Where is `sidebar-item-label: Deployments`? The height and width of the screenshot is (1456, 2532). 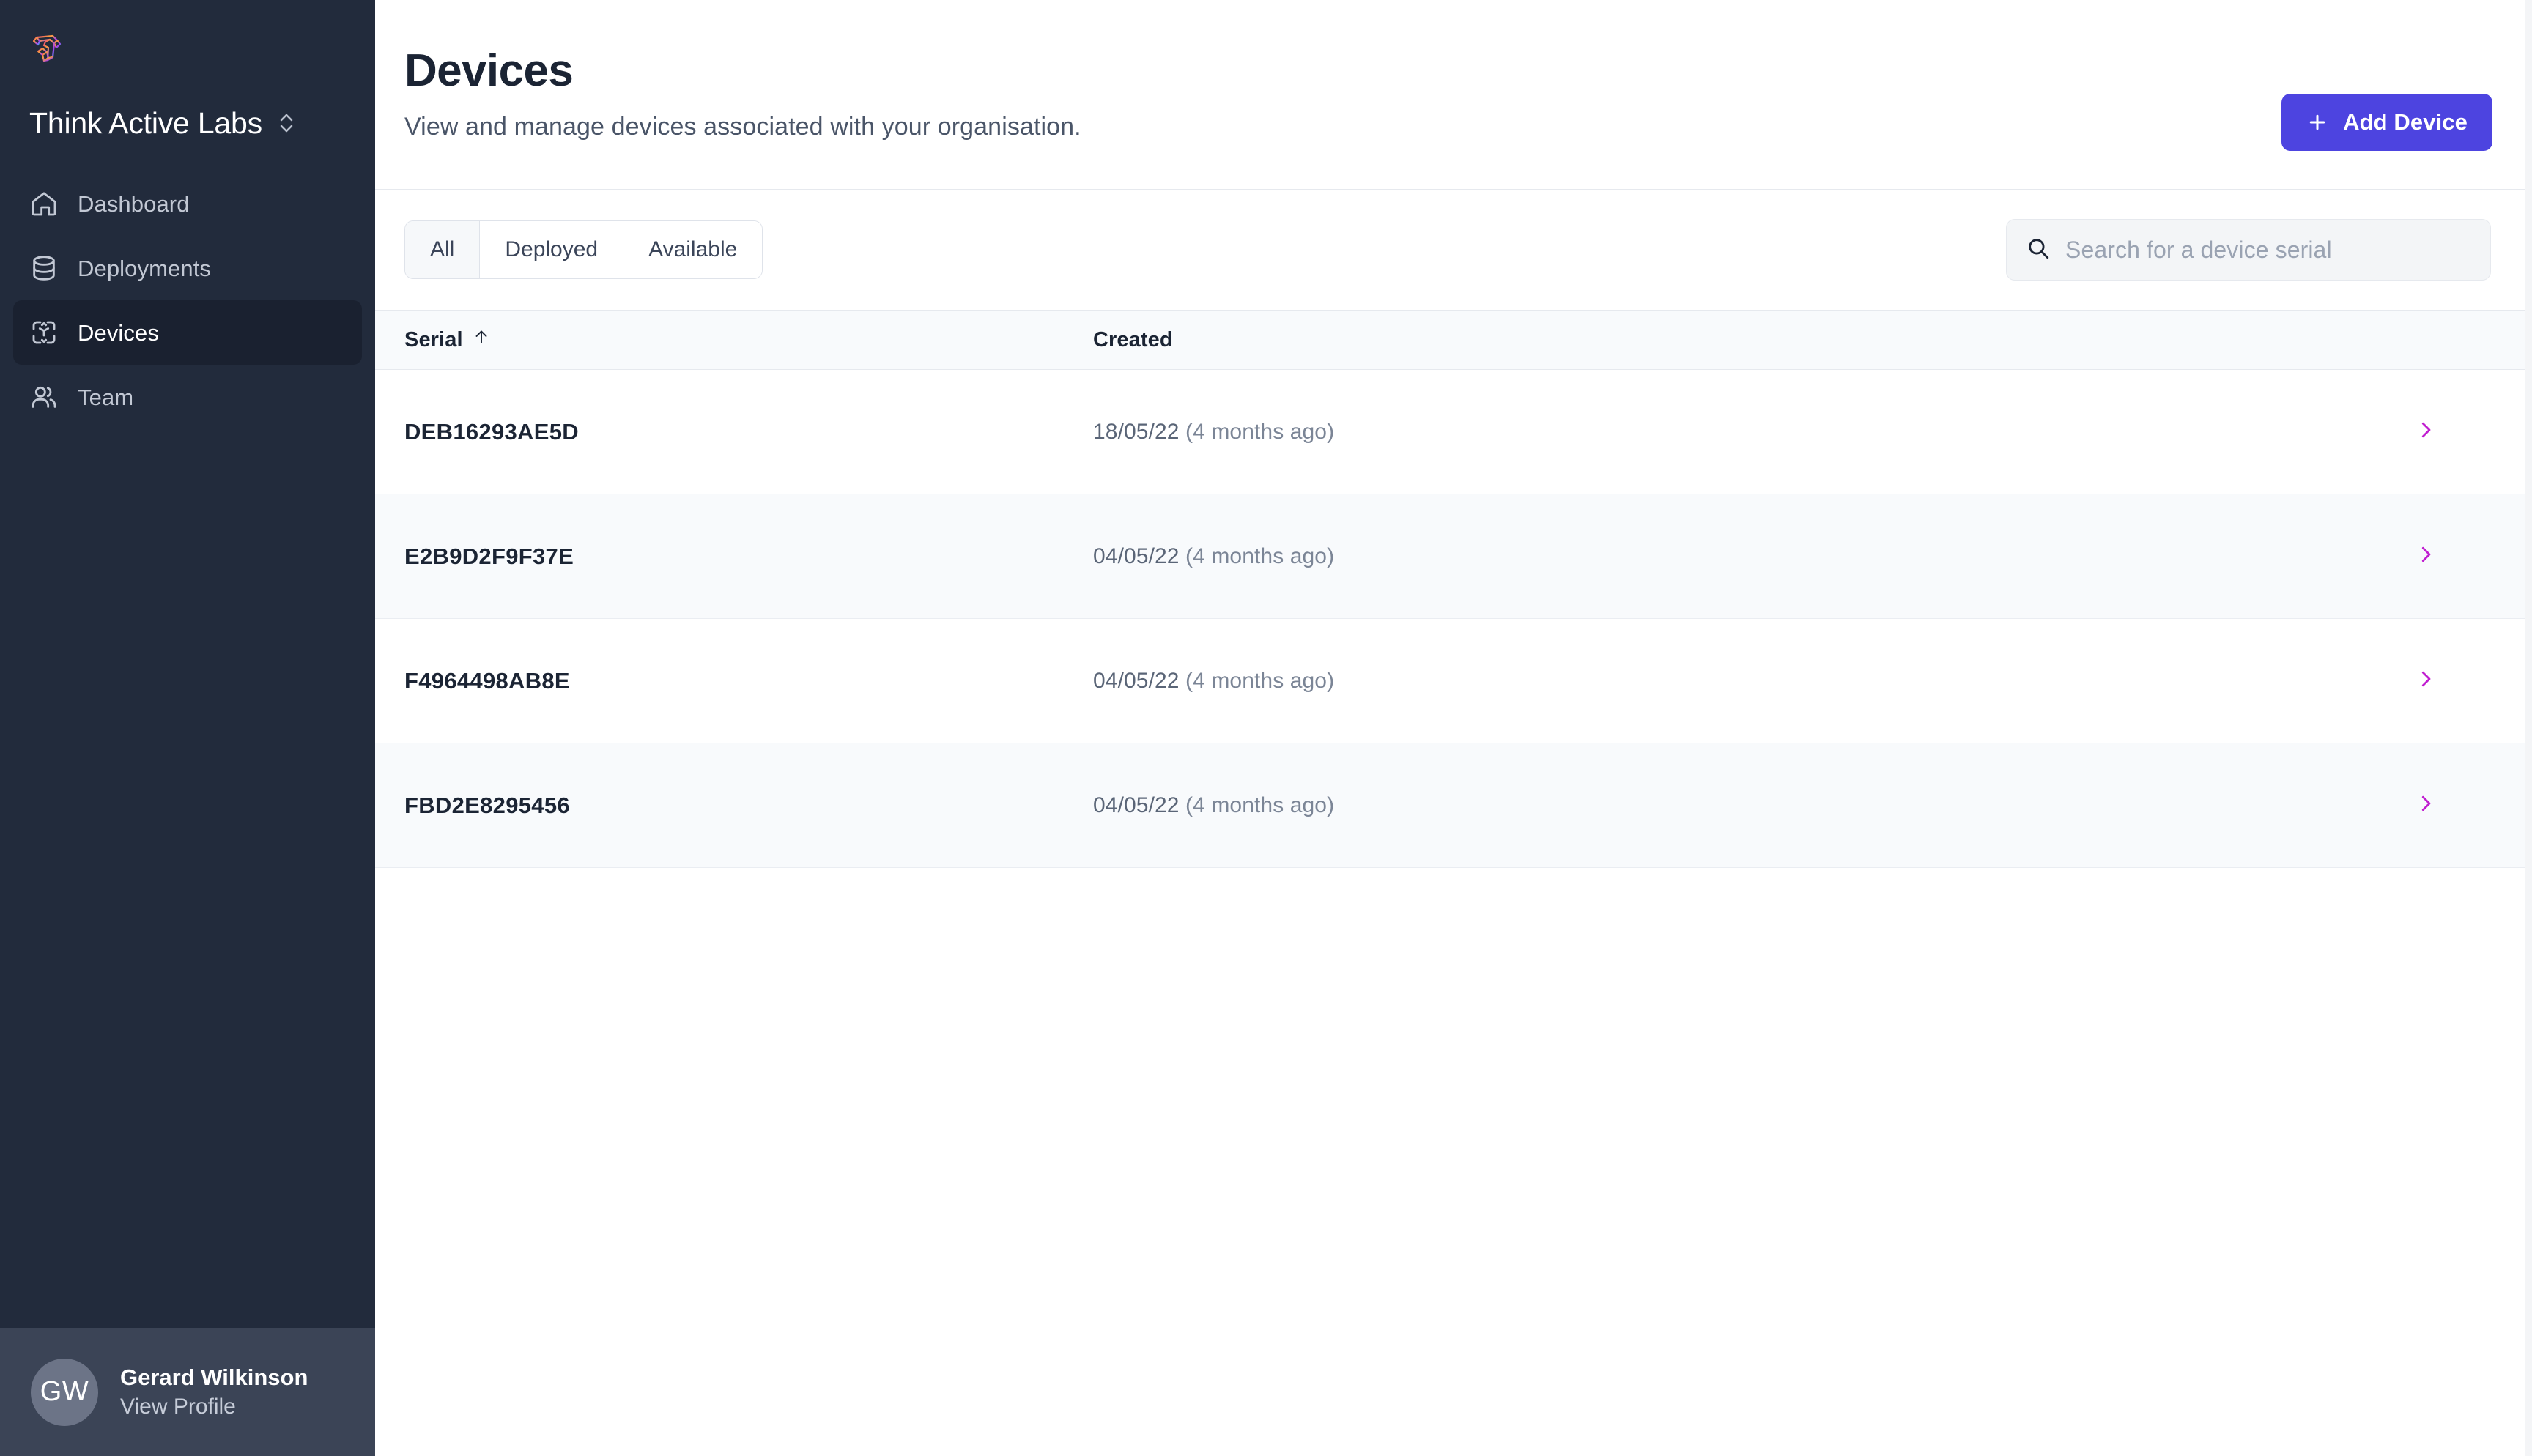 sidebar-item-label: Deployments is located at coordinates (145, 268).